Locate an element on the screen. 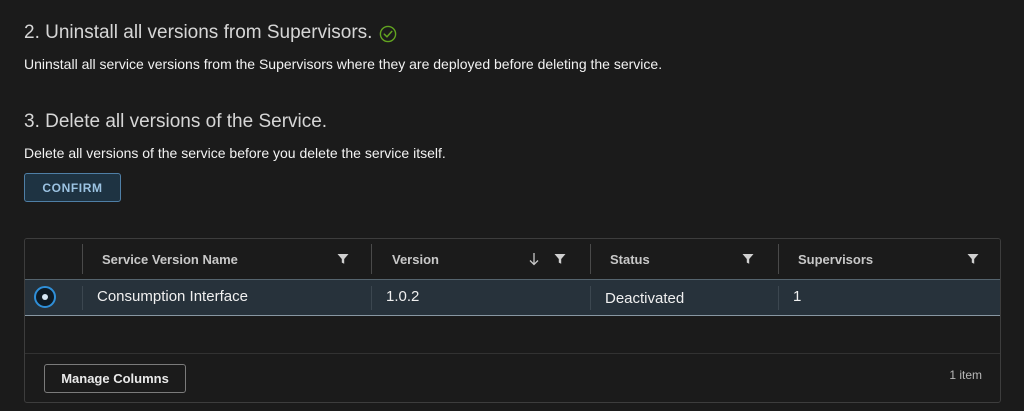  column-header-label: Service Version Name is located at coordinates (170, 259).